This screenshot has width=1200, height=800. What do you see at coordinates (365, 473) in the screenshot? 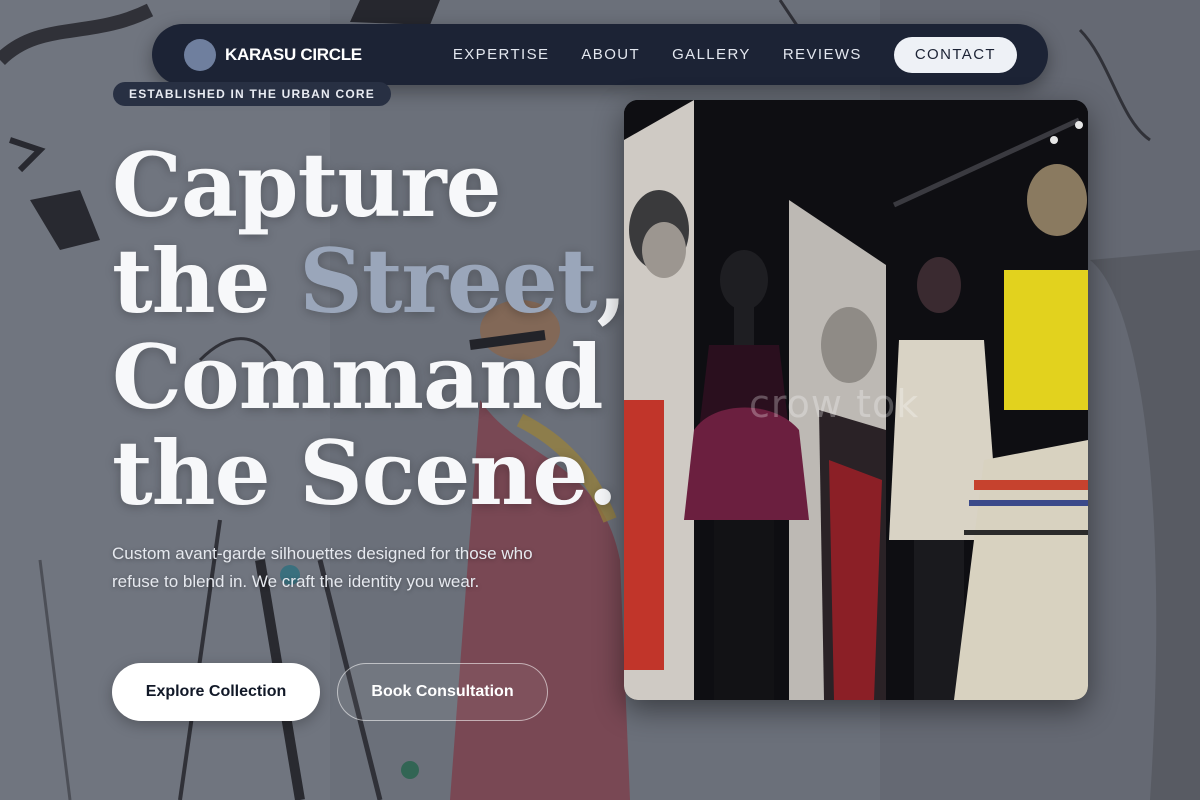
I see `headline-line-4: the Scene.` at bounding box center [365, 473].